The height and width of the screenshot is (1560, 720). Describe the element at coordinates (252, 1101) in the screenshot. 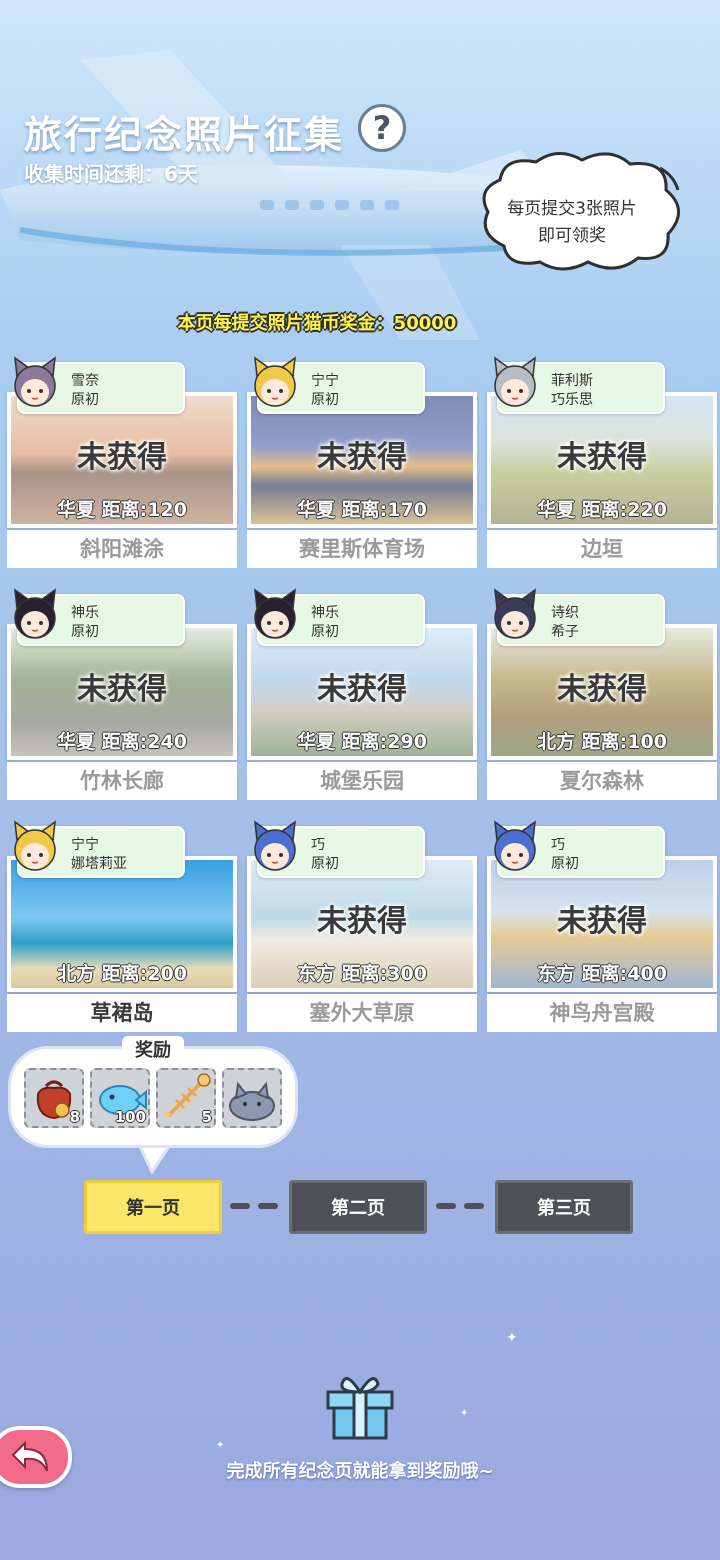

I see `cat-plush-icon` at that location.